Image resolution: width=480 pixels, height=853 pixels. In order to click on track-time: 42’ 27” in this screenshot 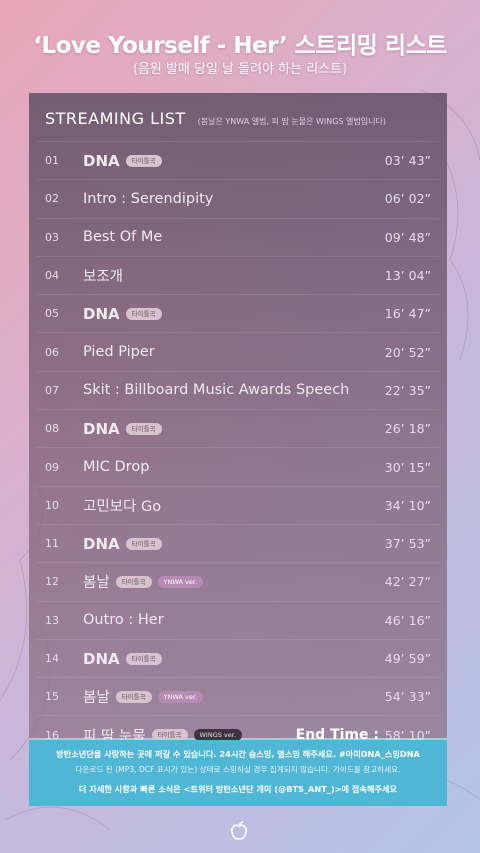, I will do `click(407, 582)`.